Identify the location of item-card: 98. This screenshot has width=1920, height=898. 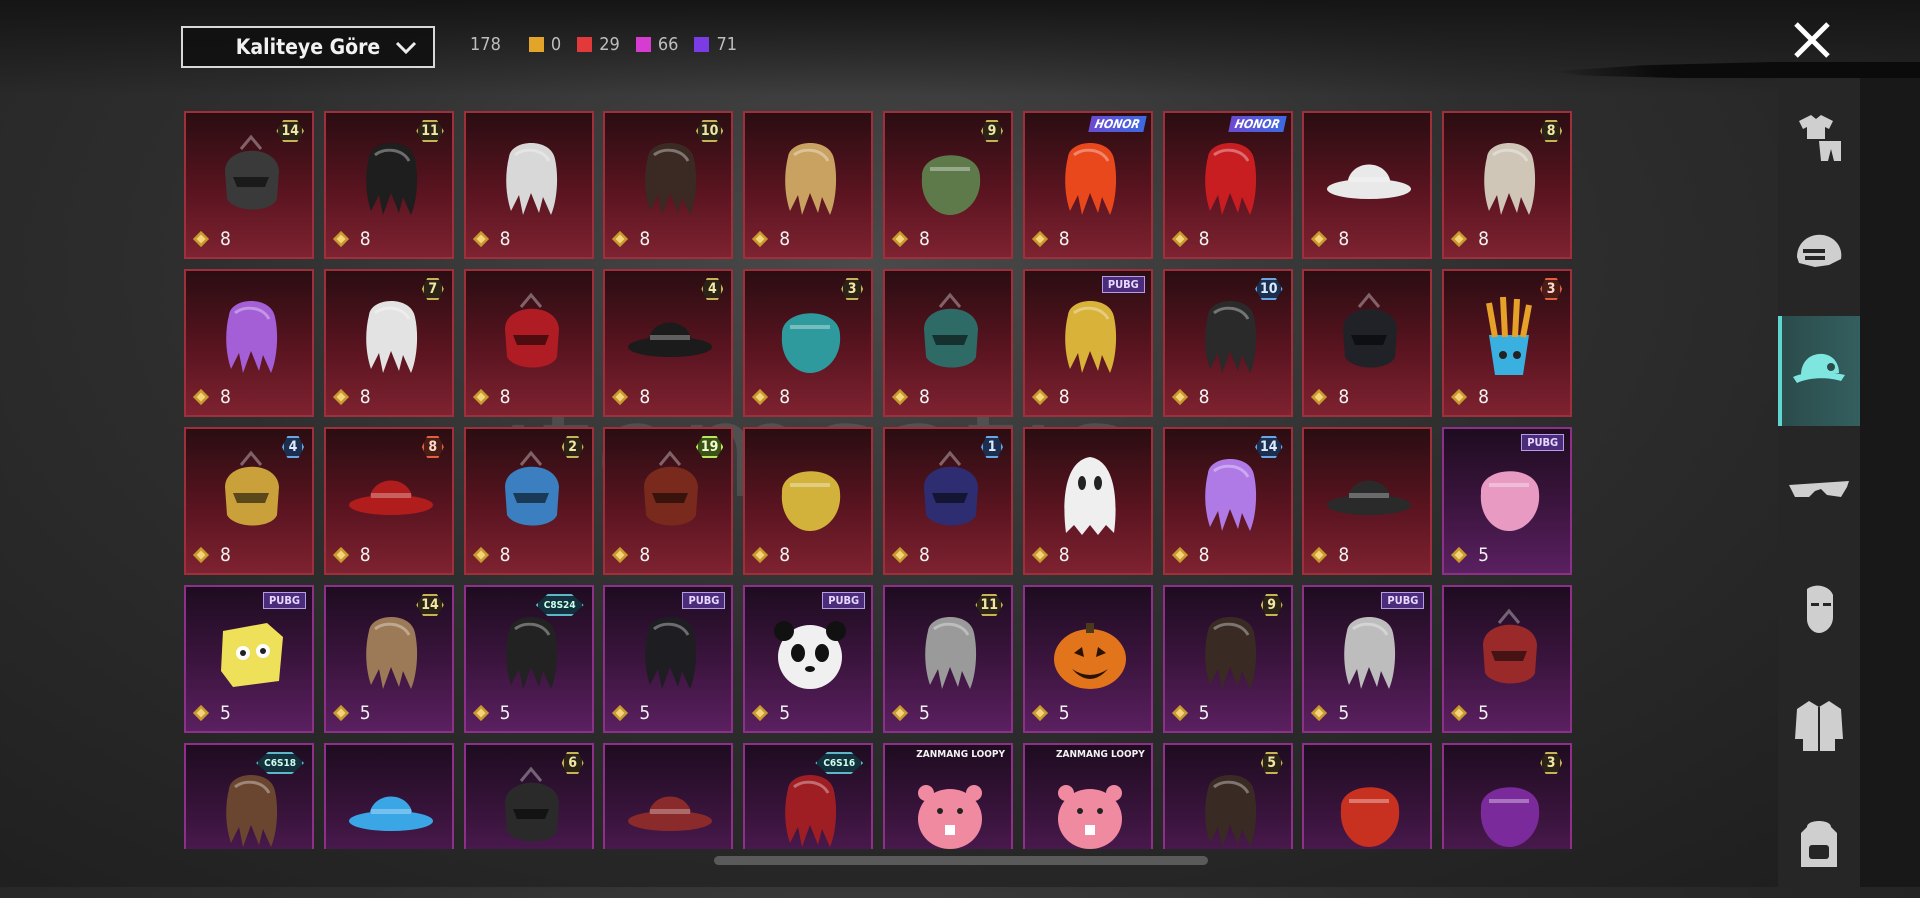
(947, 185).